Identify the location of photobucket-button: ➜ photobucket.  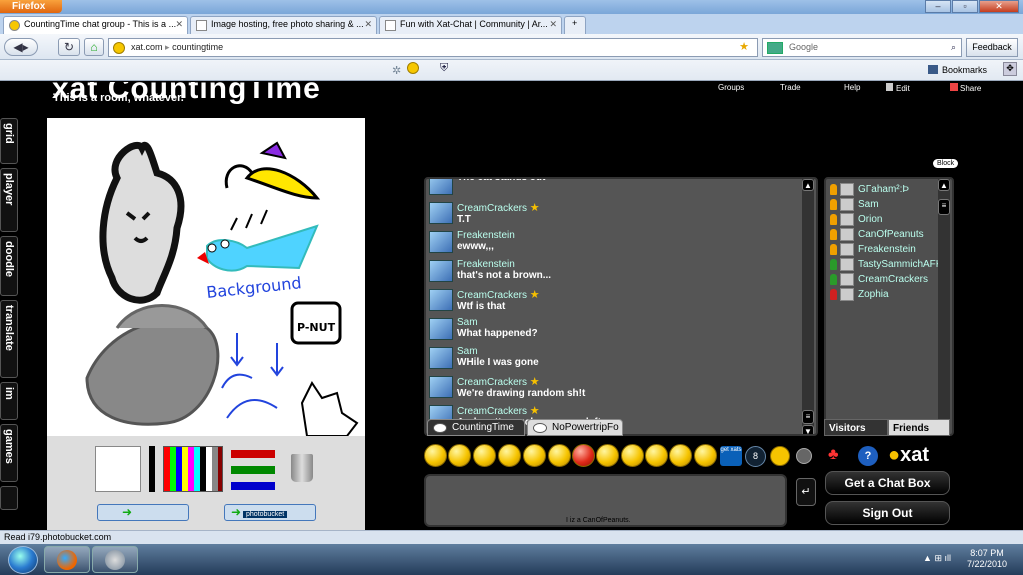
(270, 512).